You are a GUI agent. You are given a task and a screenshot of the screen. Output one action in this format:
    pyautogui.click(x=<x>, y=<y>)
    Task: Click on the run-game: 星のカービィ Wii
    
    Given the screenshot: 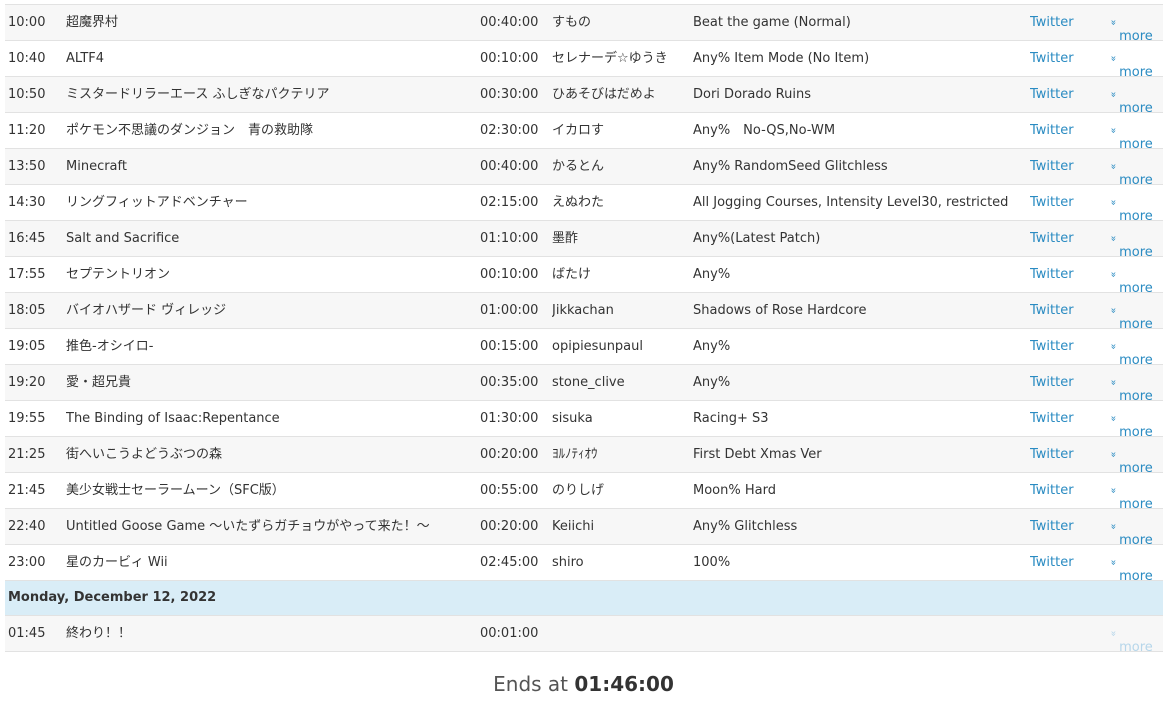 What is the action you would take?
    pyautogui.click(x=117, y=562)
    